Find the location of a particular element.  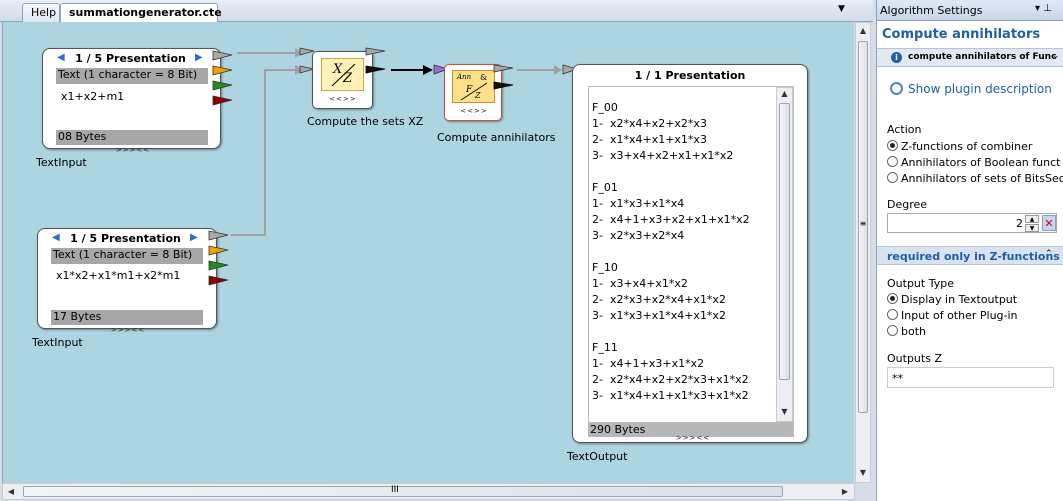

action-radio-2: Annihilators of Boolean funct is located at coordinates (975, 162).